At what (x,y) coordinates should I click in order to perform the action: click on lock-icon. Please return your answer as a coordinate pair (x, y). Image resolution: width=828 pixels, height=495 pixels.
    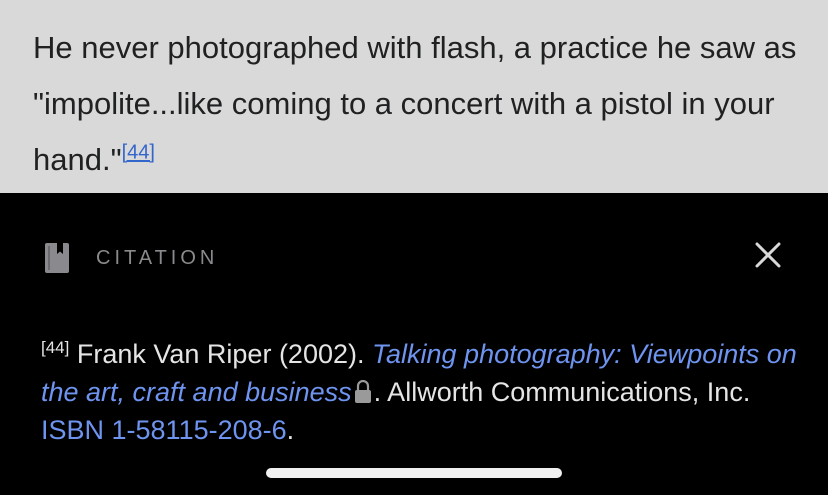
    Looking at the image, I should click on (363, 389).